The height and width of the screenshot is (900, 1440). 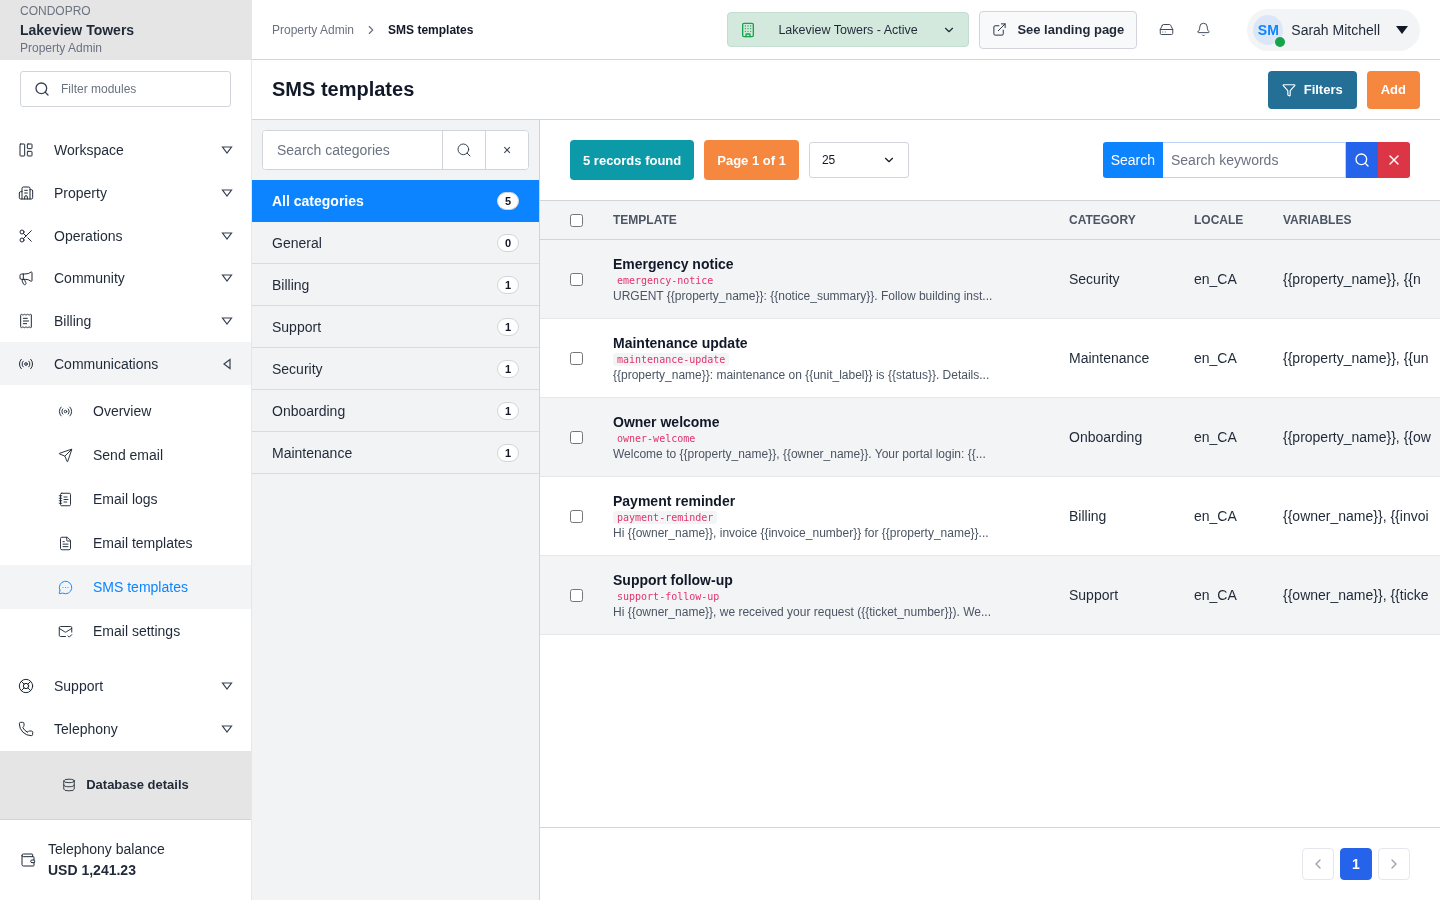 What do you see at coordinates (751, 160) in the screenshot?
I see `page-badge: Page 1 of 1` at bounding box center [751, 160].